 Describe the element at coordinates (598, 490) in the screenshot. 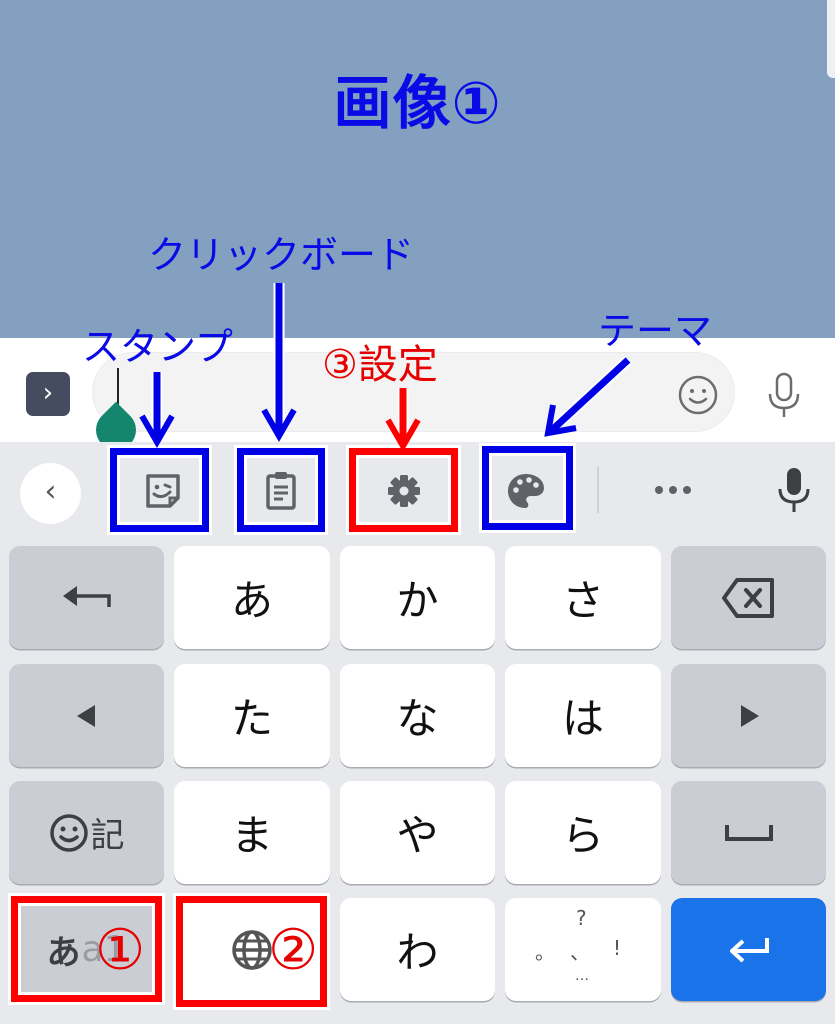

I see `toolbar-divider` at that location.